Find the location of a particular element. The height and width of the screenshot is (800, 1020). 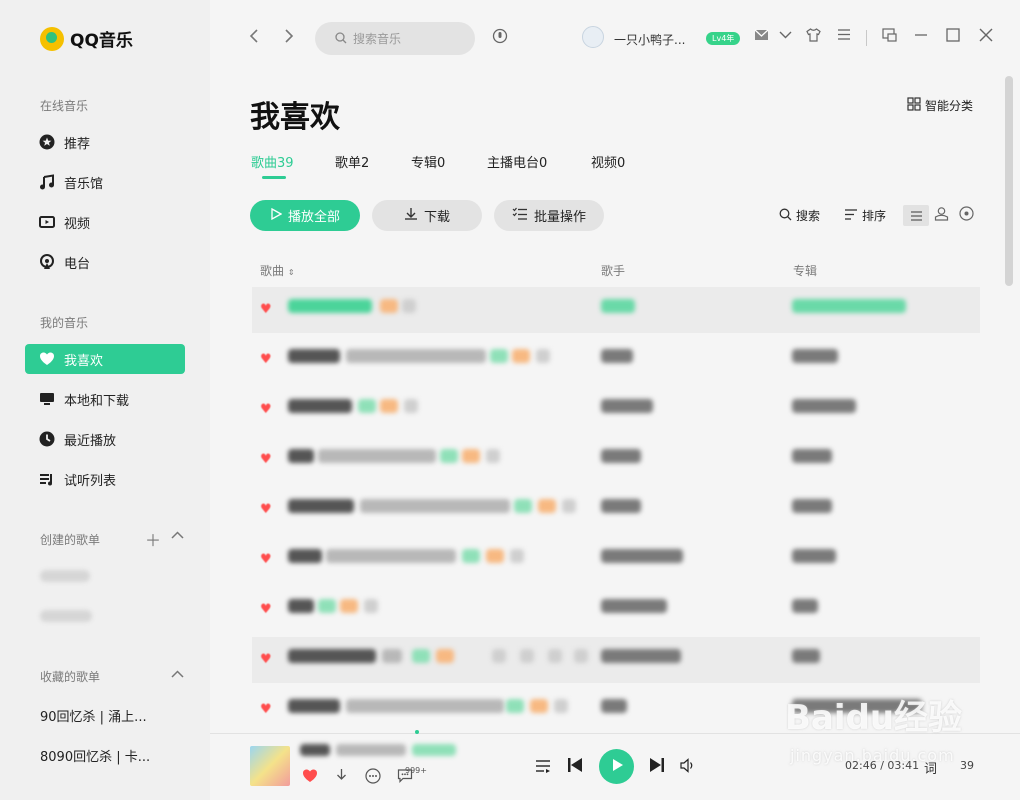

sidebar-item-music-hall: 音乐馆 is located at coordinates (105, 182).